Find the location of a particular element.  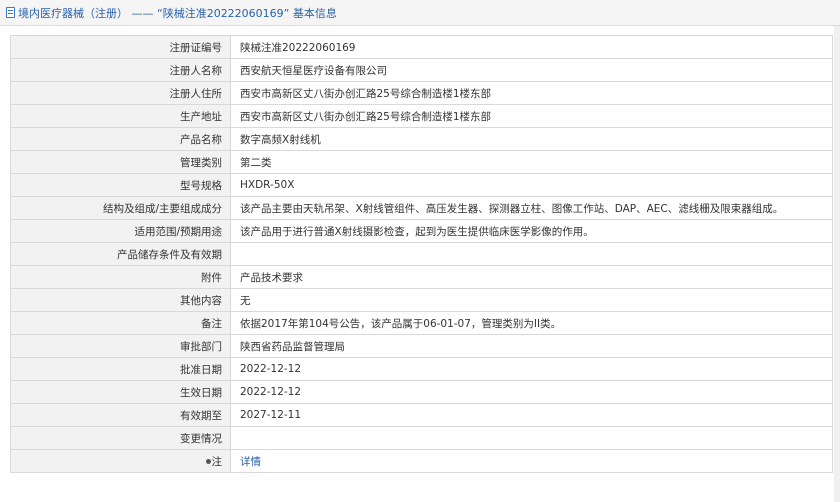

table-row: 有效期至 2027-12-11 is located at coordinates (421, 415).